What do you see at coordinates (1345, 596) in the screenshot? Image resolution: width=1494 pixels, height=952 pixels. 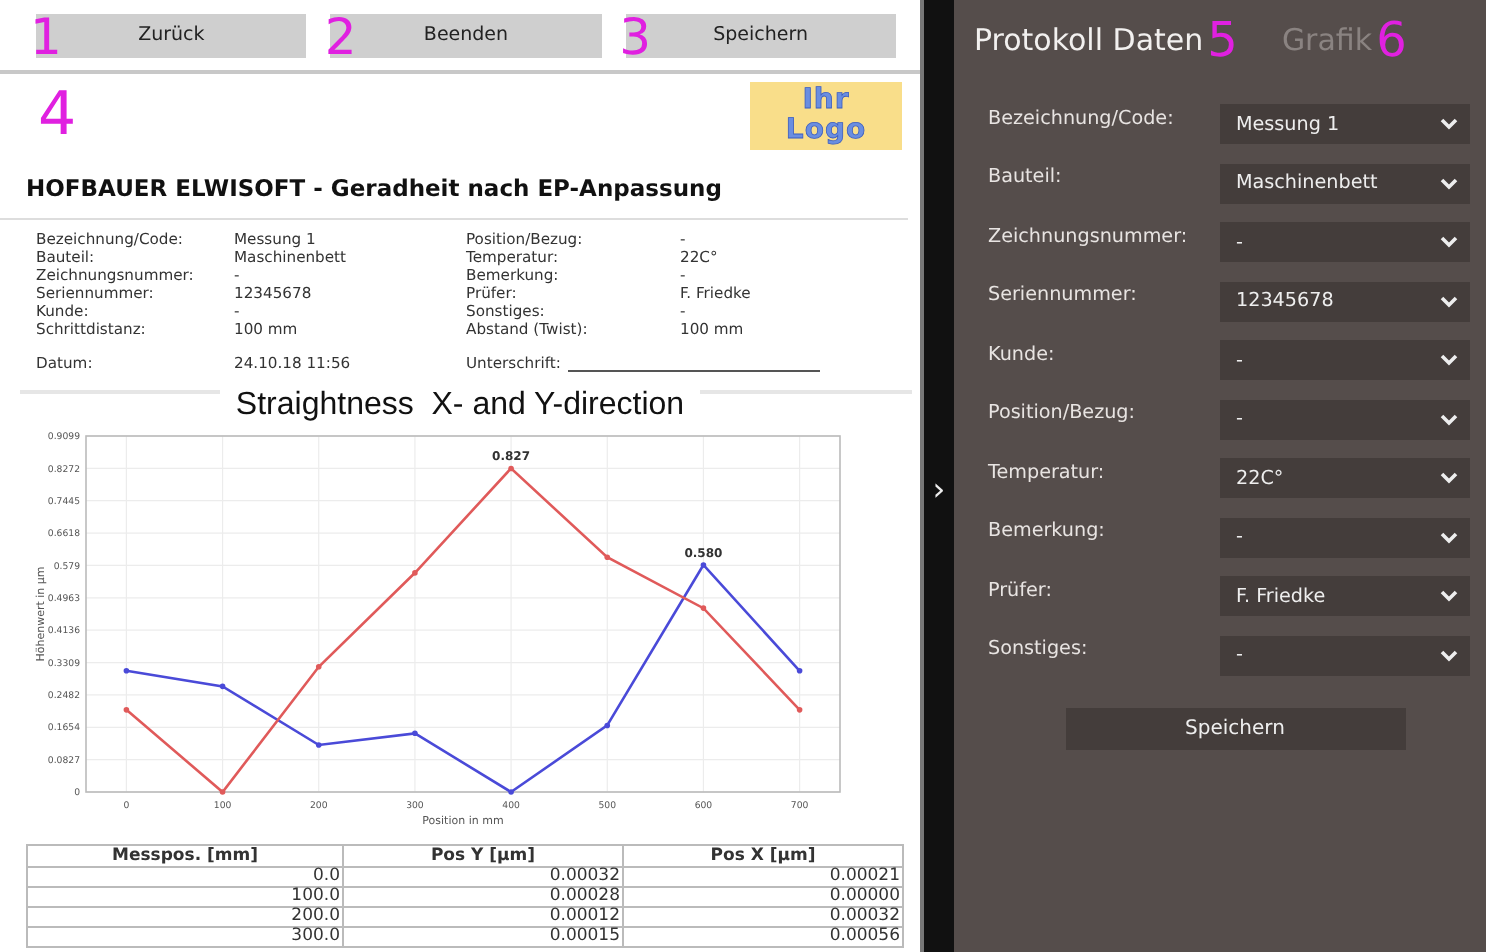 I see `dropdown: F. Friedke` at bounding box center [1345, 596].